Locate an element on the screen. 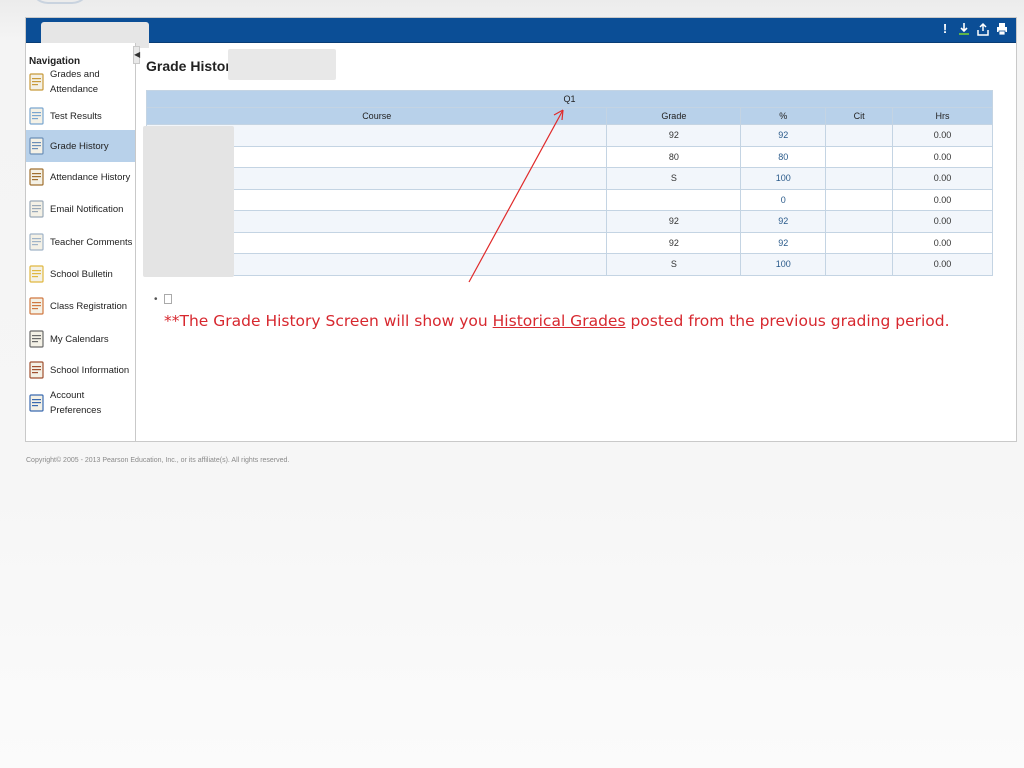 This screenshot has width=1024, height=768. annotation-prefix: **The Grade History Screen will show you is located at coordinates (328, 321).